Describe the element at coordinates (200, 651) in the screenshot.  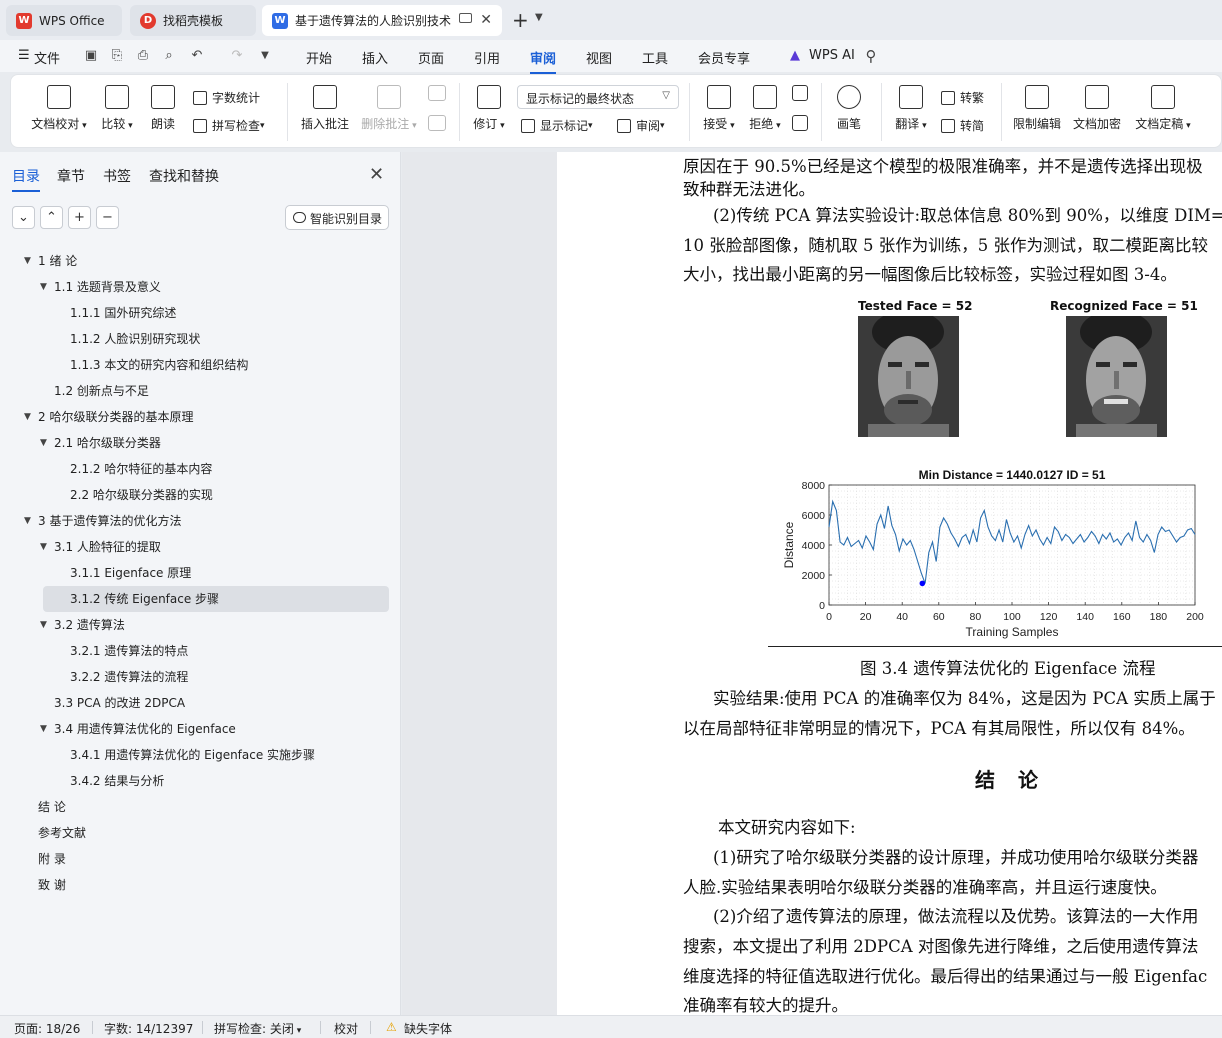
I see `toc-item: 3.2.1 遗传算法的特点` at that location.